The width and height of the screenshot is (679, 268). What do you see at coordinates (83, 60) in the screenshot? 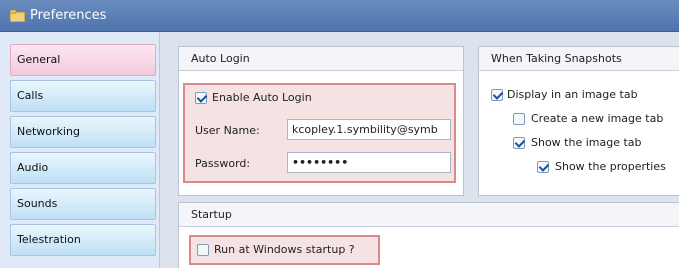
I see `sidebar-item-general: General` at bounding box center [83, 60].